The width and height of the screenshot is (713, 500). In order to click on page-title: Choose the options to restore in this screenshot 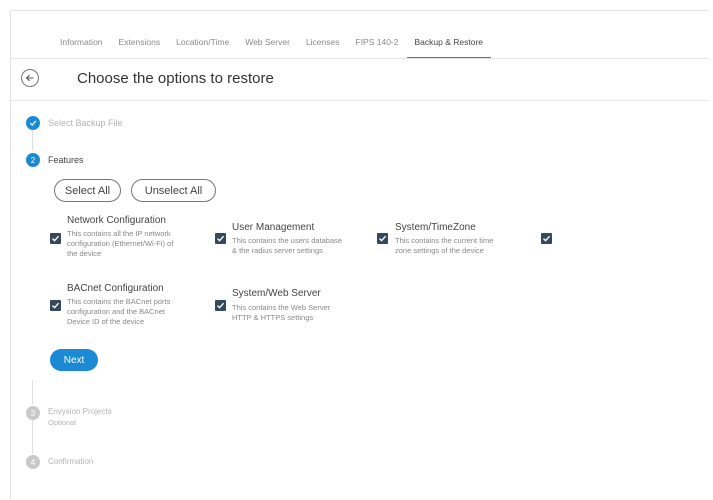, I will do `click(175, 78)`.